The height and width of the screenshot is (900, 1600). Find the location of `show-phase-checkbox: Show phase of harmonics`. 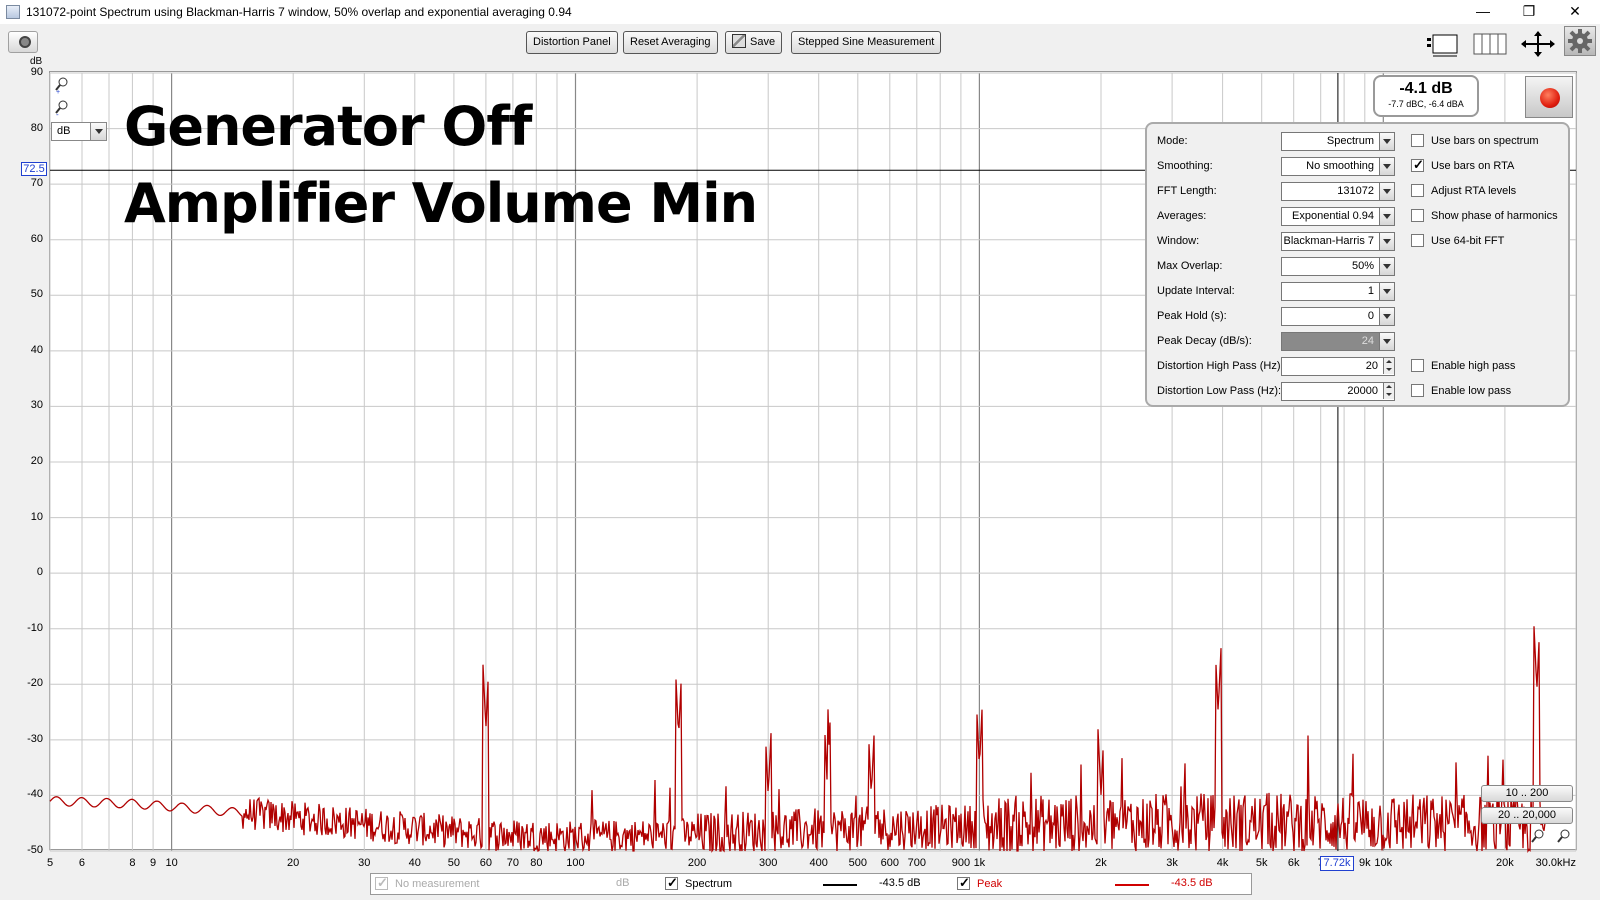

show-phase-checkbox: Show phase of harmonics is located at coordinates (1484, 215).